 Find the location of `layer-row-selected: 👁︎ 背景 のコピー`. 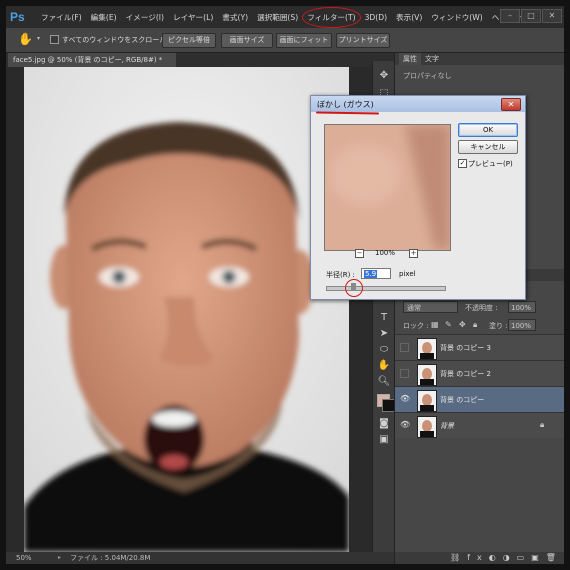

layer-row-selected: 👁︎ 背景 のコピー is located at coordinates (479, 401).